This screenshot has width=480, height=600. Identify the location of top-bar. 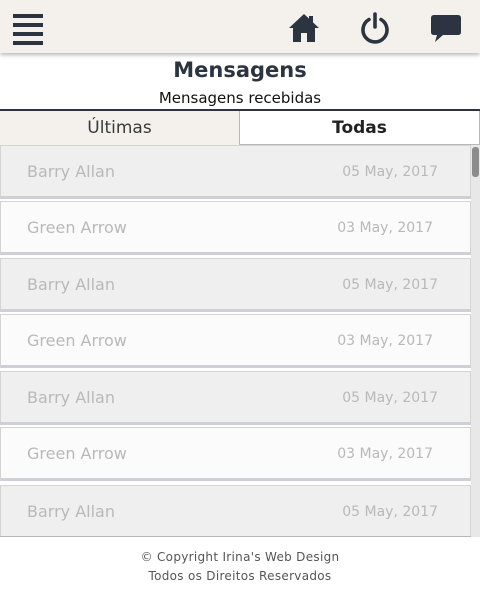
(240, 26).